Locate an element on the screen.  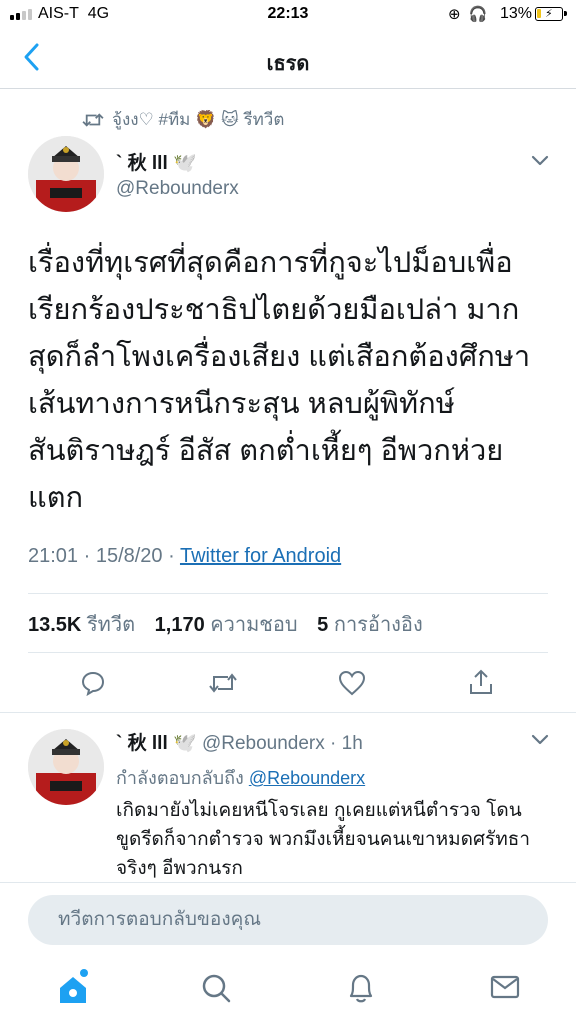
tweet-timestamp: 21:01 · 15/8/20 · is located at coordinates (104, 556).